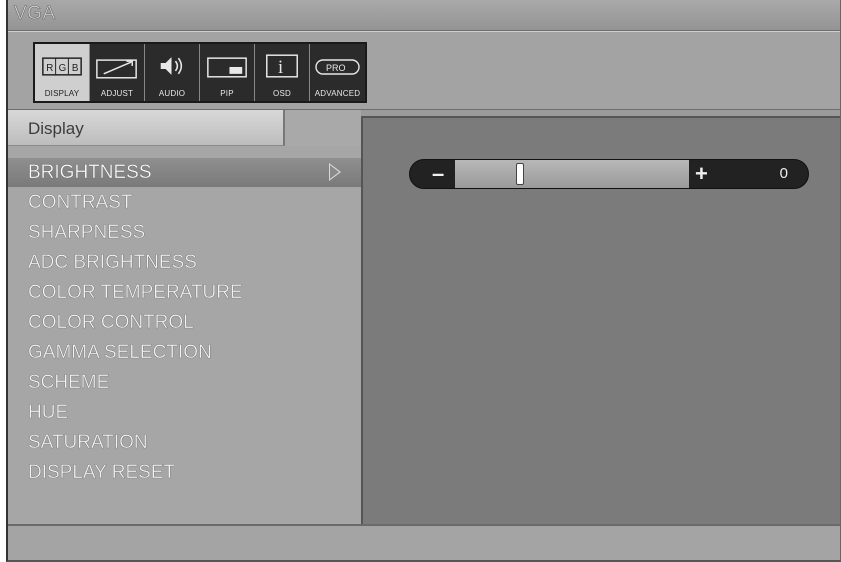  Describe the element at coordinates (572, 174) in the screenshot. I see `slider-track` at that location.